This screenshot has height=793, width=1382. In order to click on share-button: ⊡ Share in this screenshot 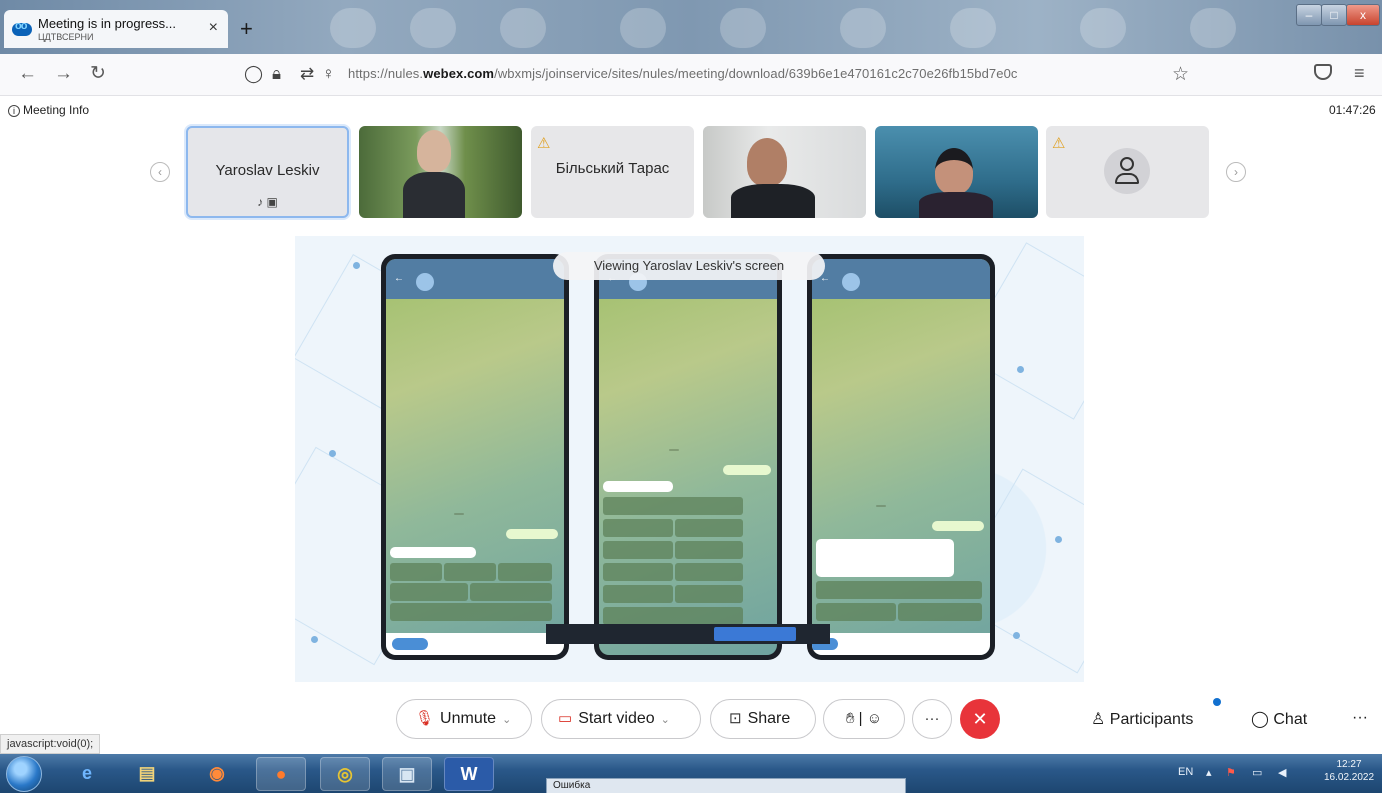, I will do `click(763, 719)`.